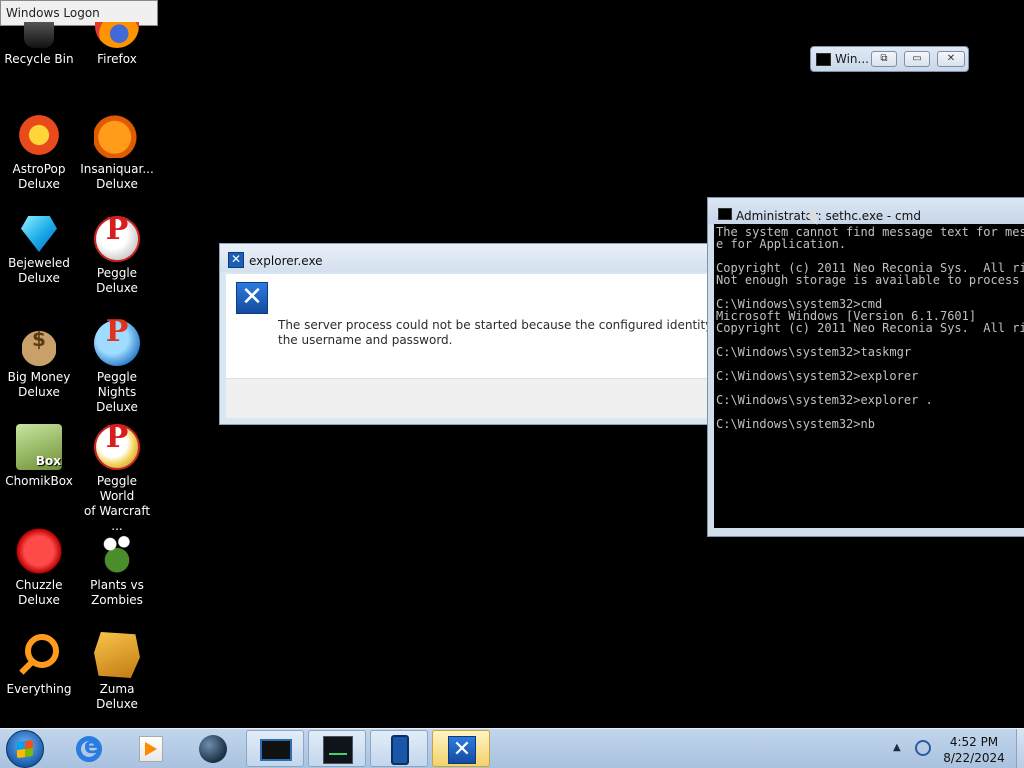 The width and height of the screenshot is (1024, 768). Describe the element at coordinates (365, 340) in the screenshot. I see `error-message-line-2: the username and password.` at that location.